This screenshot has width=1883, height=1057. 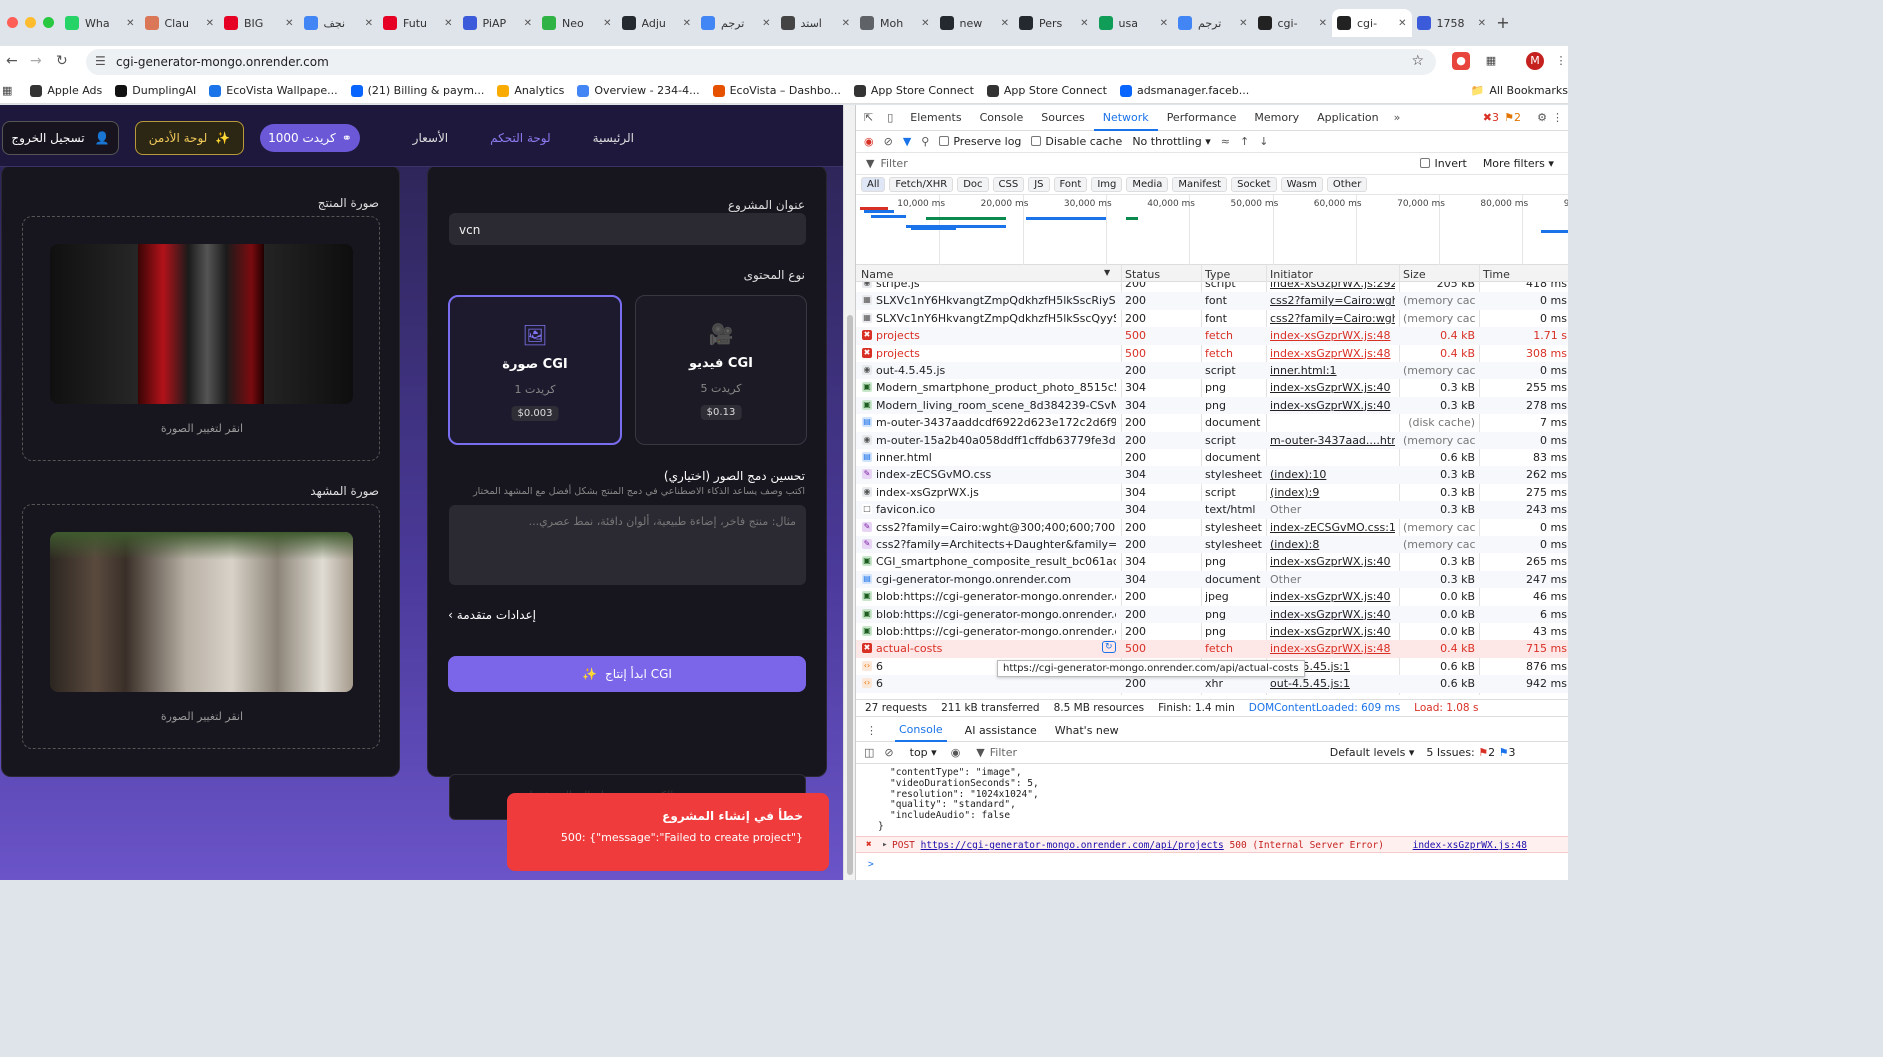 I want to click on forward-icon: →, so click(x=36, y=61).